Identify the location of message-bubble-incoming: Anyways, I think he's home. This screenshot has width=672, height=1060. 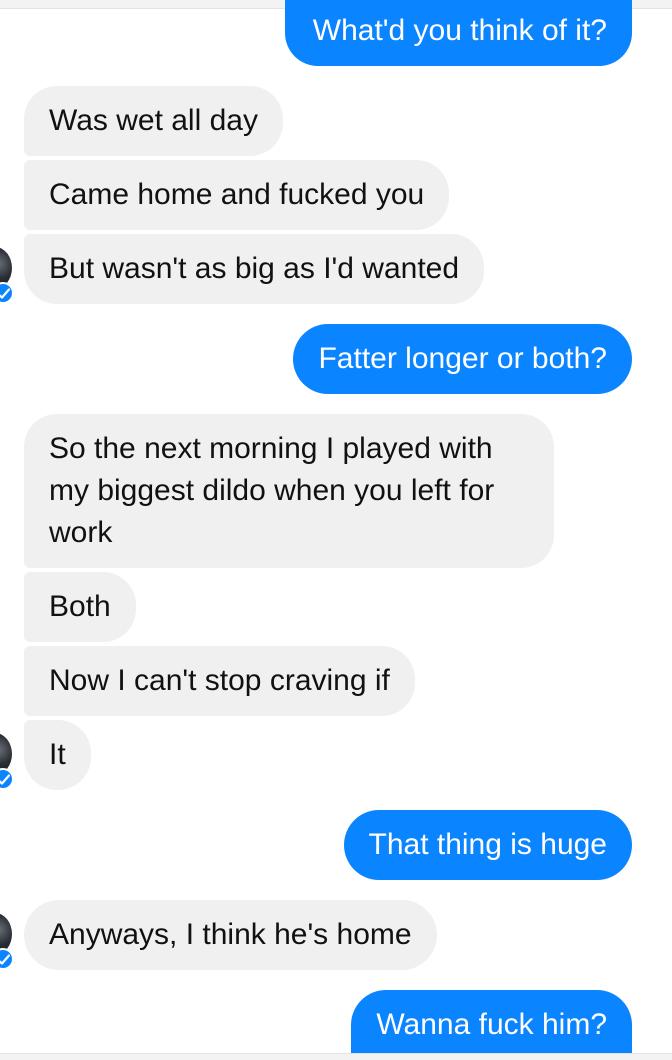
(230, 935).